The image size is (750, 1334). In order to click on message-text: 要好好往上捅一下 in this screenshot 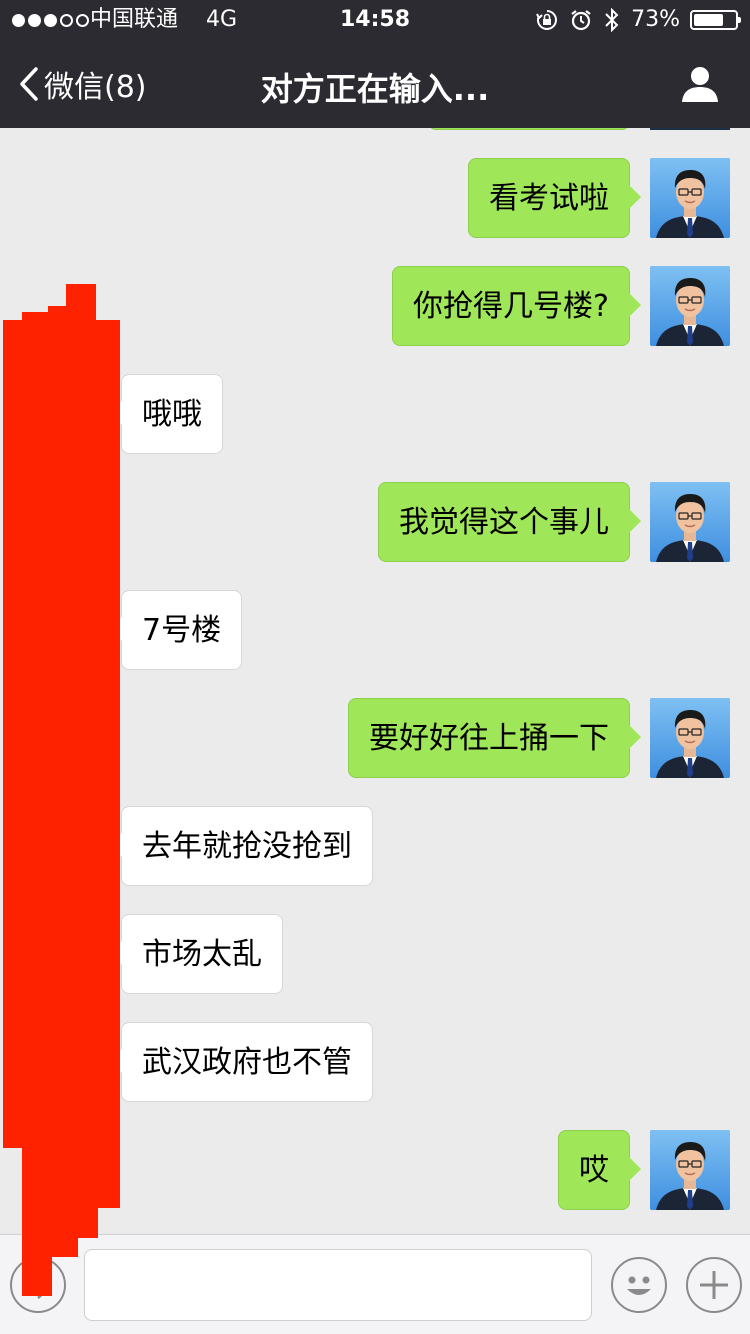, I will do `click(489, 738)`.